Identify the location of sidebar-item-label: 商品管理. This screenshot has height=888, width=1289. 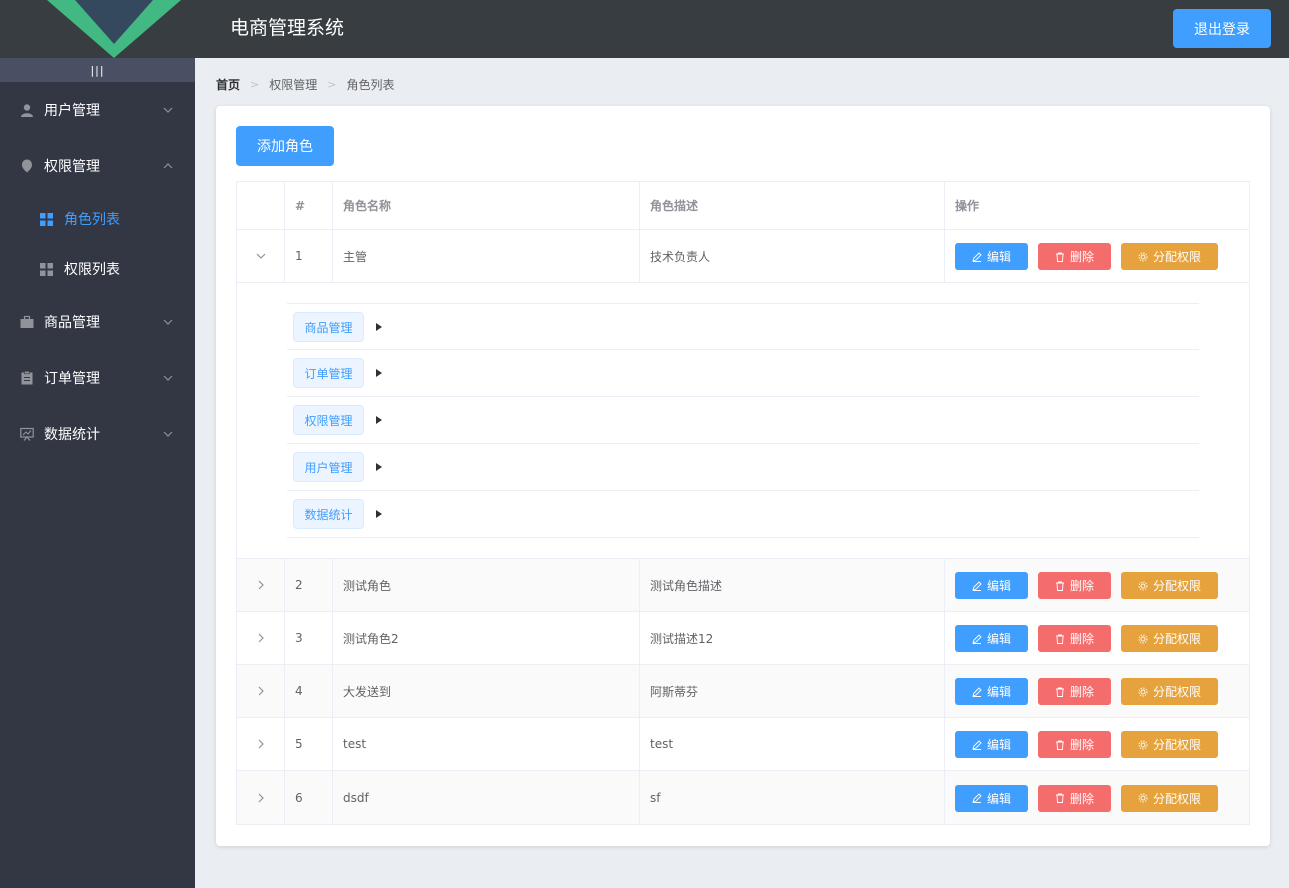
(72, 323).